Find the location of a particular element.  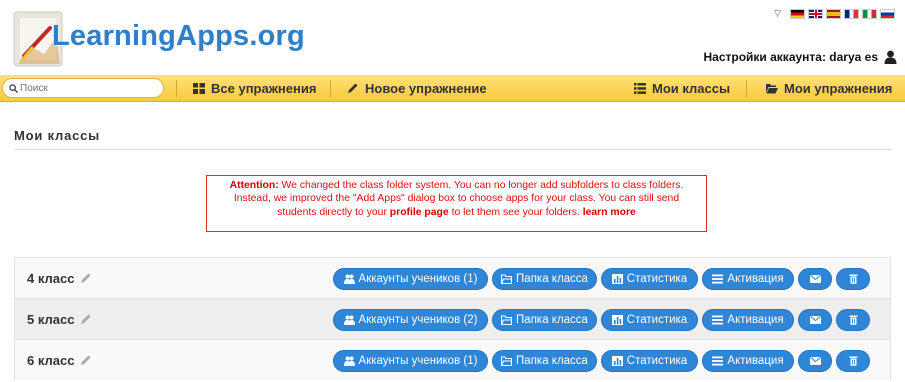

list-icon is located at coordinates (640, 88).